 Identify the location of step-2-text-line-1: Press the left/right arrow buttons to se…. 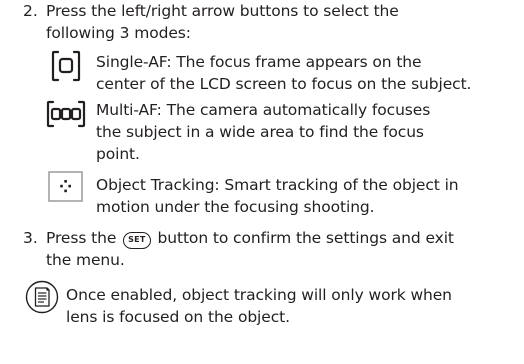
(222, 11).